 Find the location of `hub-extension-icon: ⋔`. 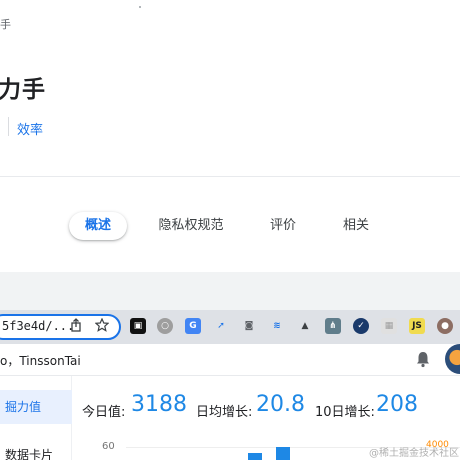

hub-extension-icon: ⋔ is located at coordinates (333, 326).